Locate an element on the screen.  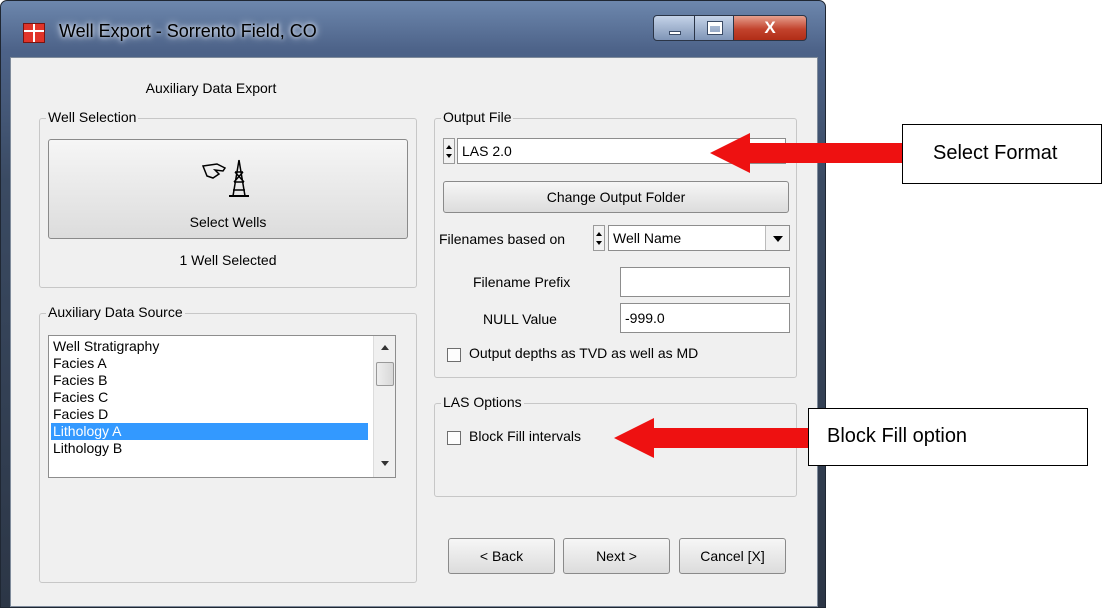
select-format-arrow-head is located at coordinates (730, 153).